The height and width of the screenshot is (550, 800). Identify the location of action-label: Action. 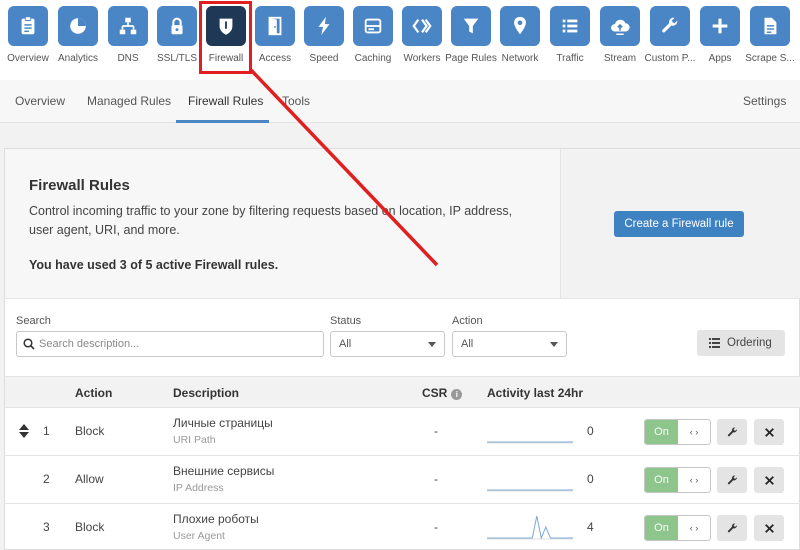
(467, 321).